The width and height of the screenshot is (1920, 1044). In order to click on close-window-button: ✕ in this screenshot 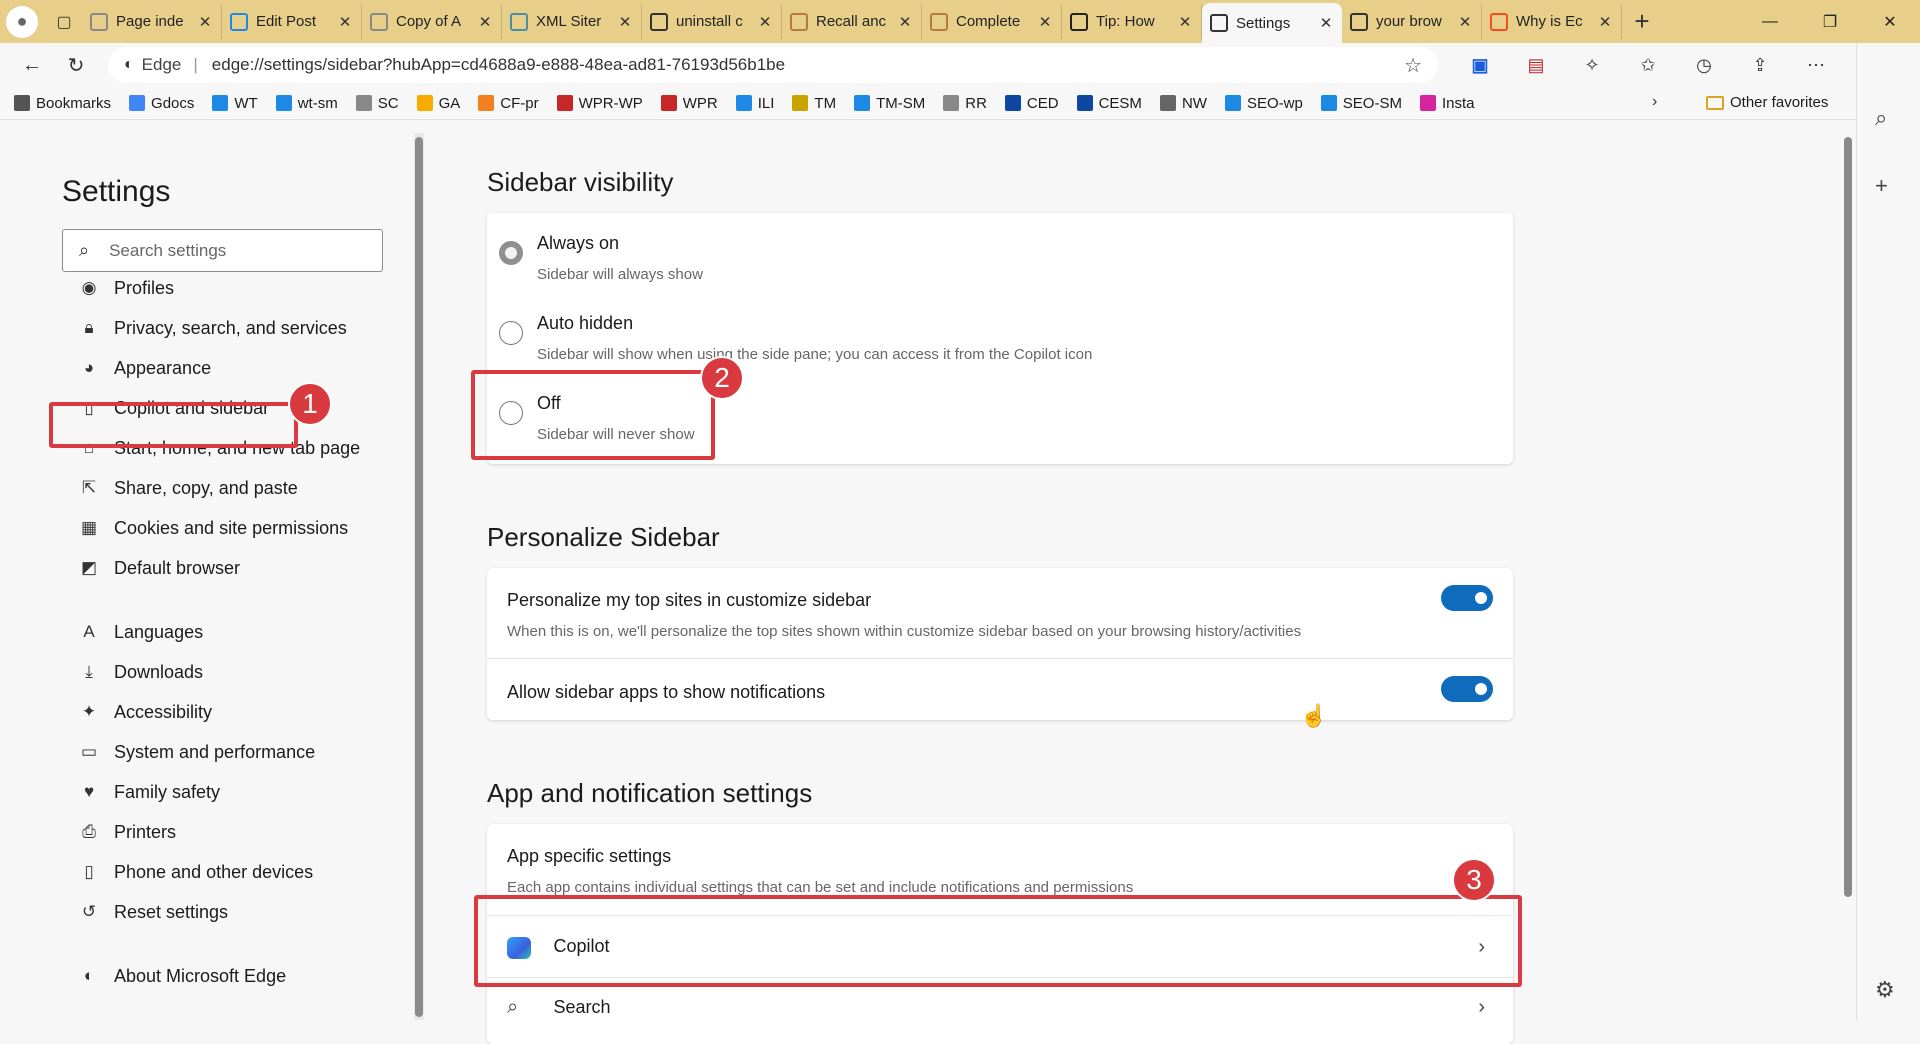, I will do `click(1890, 21)`.